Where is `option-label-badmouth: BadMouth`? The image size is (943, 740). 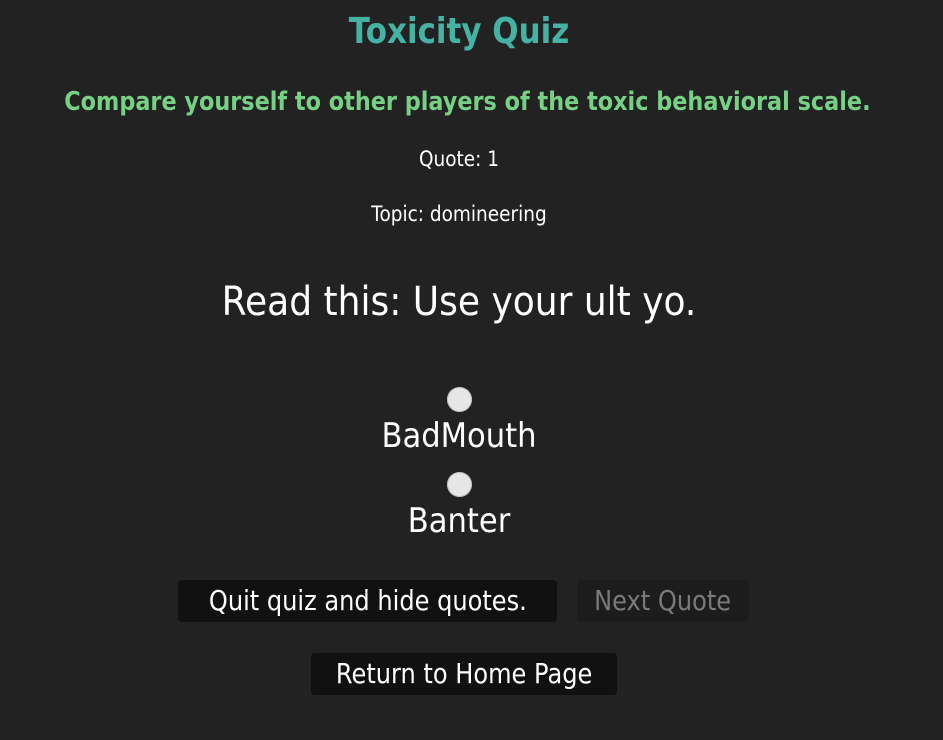
option-label-badmouth: BadMouth is located at coordinates (459, 436).